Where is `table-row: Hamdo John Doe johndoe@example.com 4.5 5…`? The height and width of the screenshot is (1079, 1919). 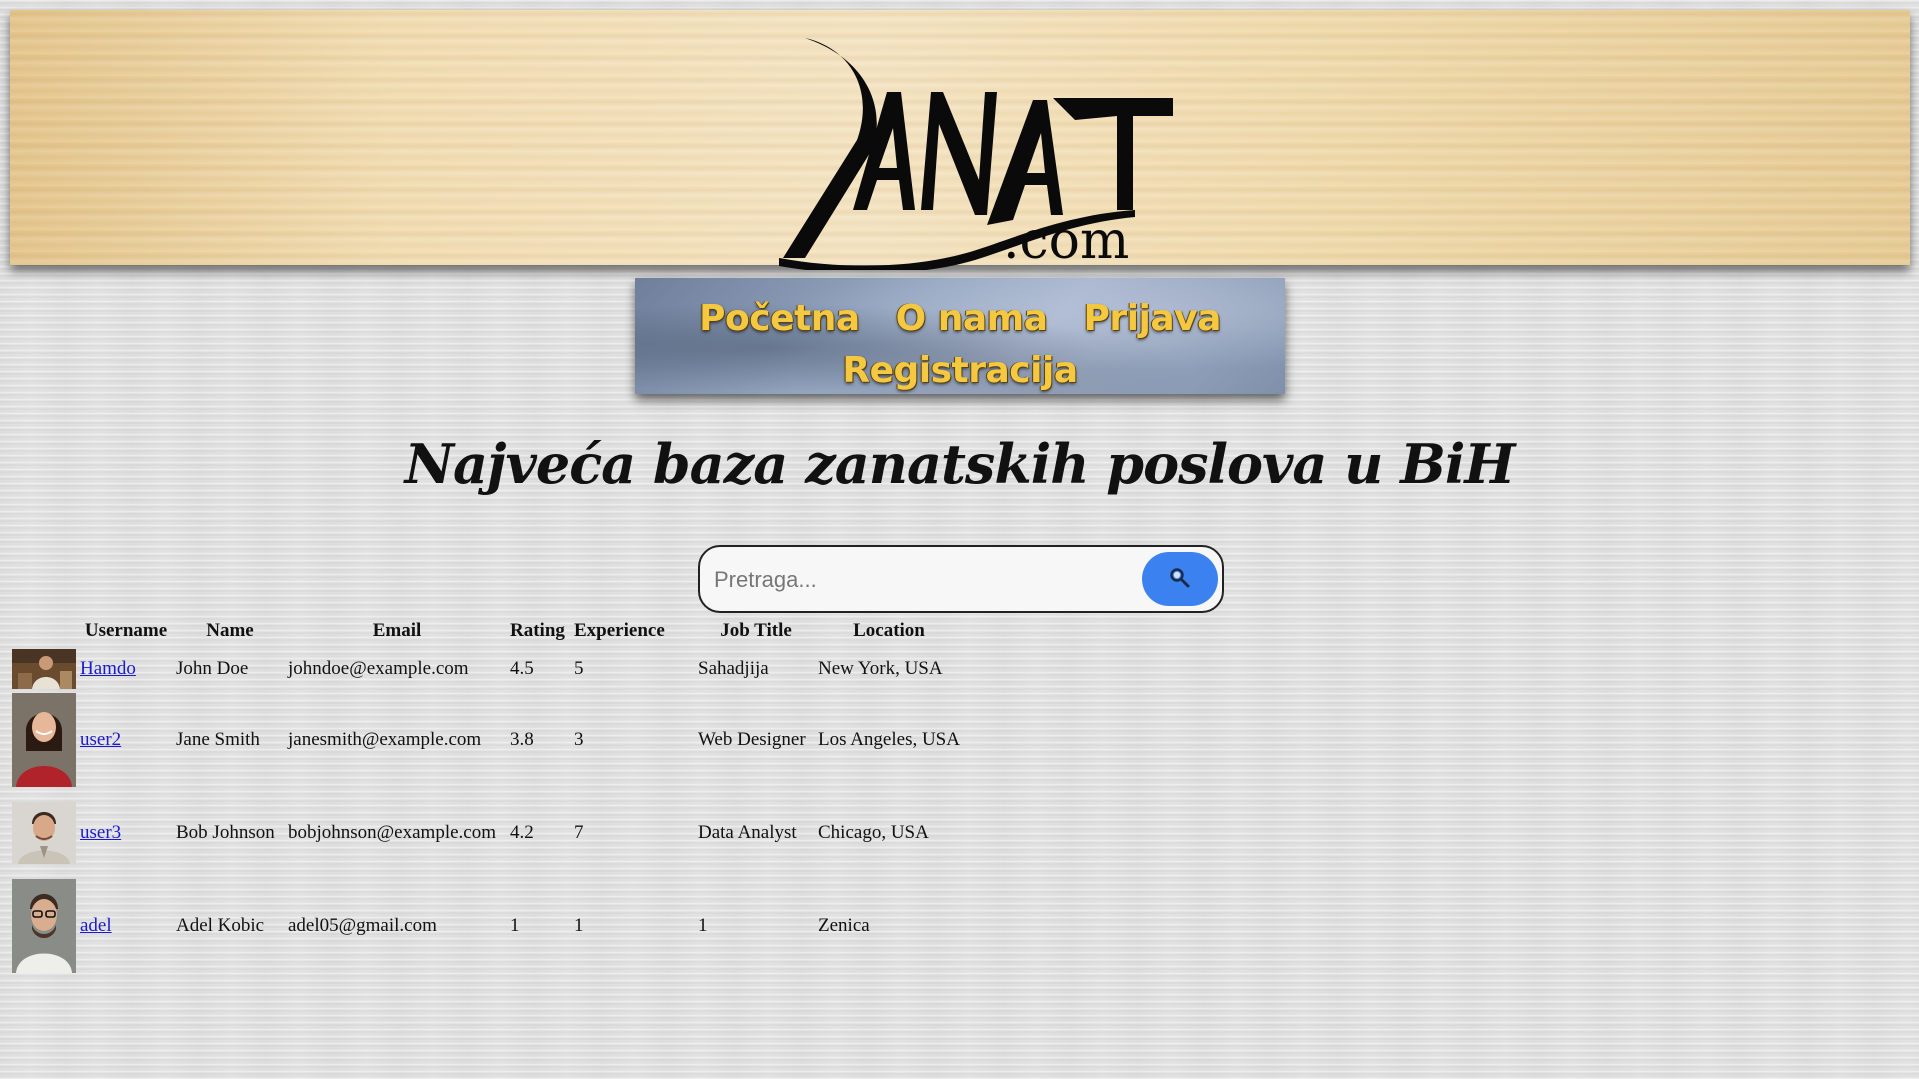 table-row: Hamdo John Doe johndoe@example.com 4.5 5… is located at coordinates (486, 669).